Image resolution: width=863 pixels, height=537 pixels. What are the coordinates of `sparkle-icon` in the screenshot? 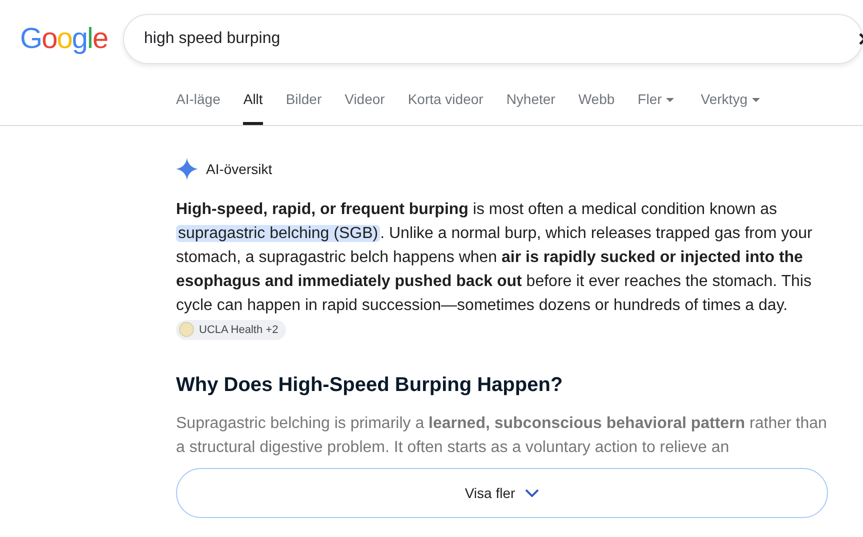 It's located at (187, 169).